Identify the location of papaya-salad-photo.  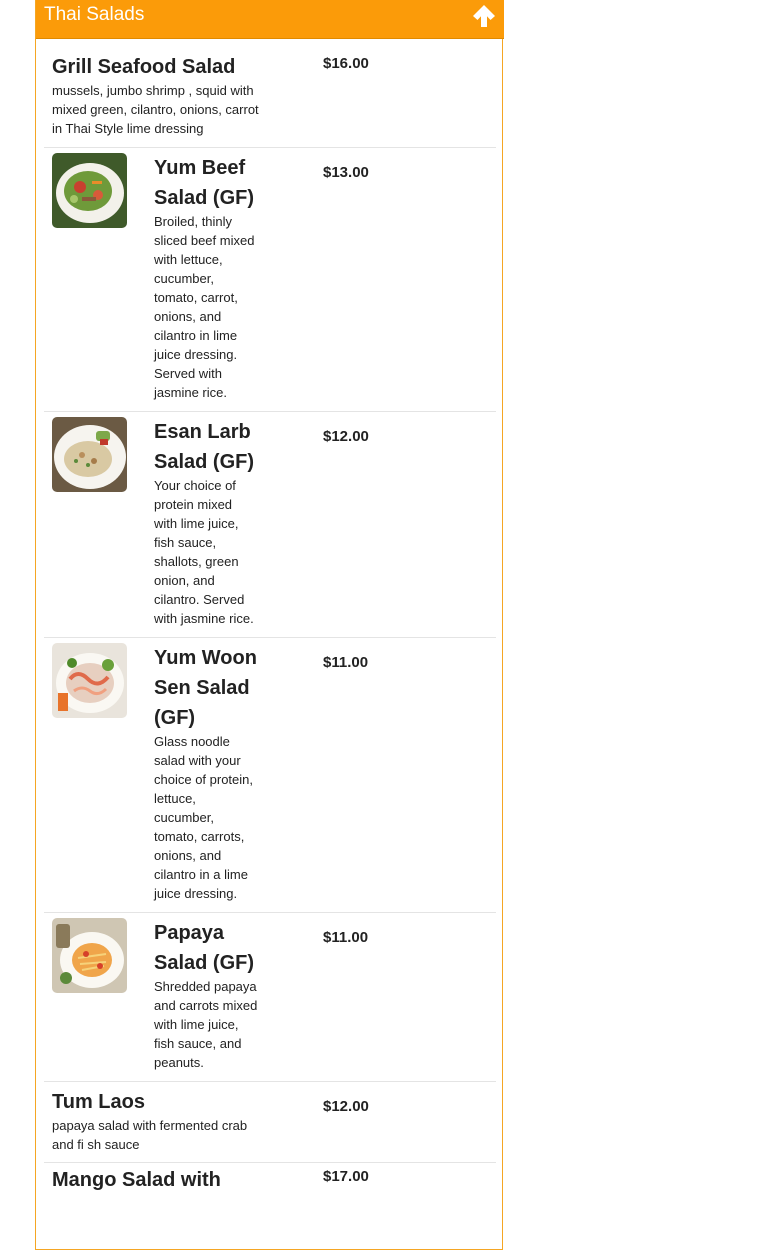
(89, 955).